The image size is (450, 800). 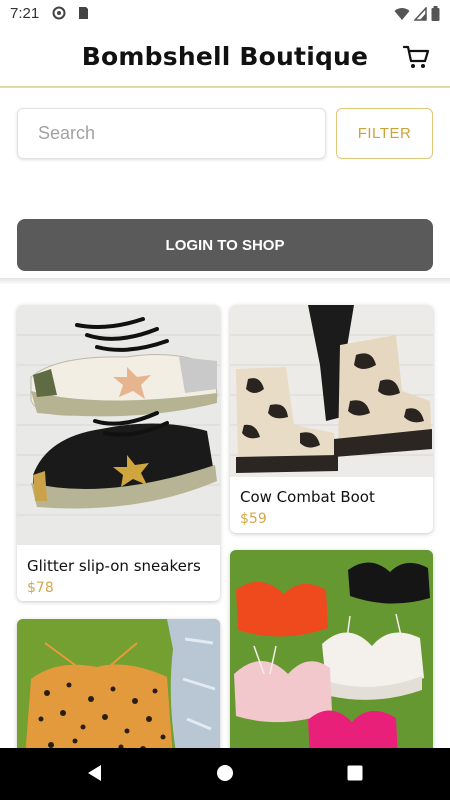 I want to click on product-card: Cow Combat Boot $59, so click(x=331, y=419).